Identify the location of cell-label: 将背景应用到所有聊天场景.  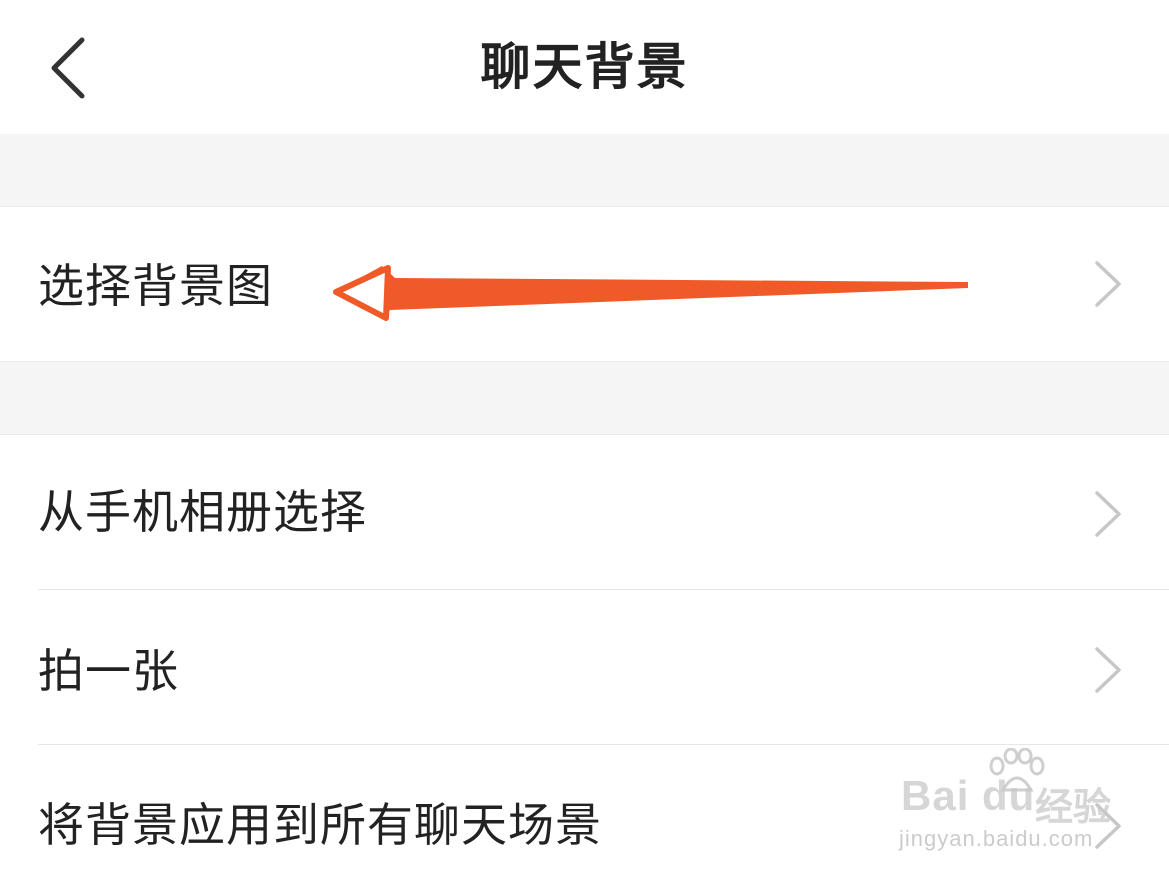
(320, 825).